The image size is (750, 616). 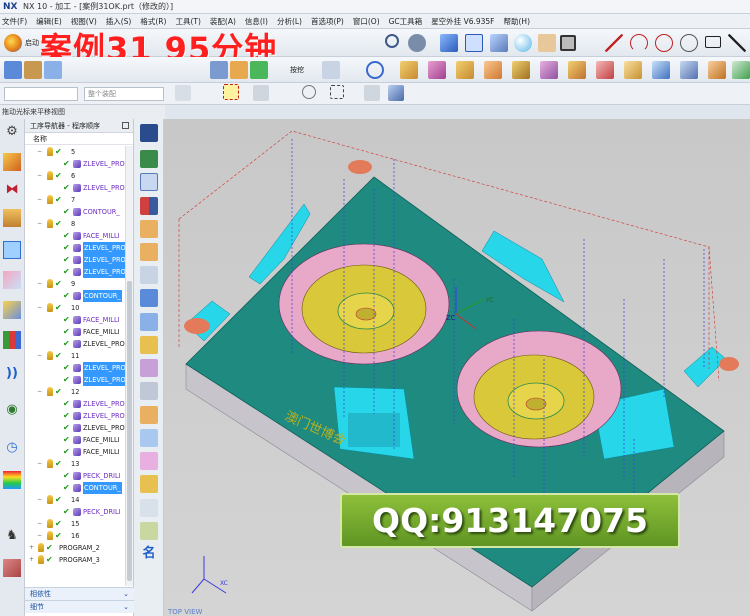 What do you see at coordinates (79, 606) in the screenshot?
I see `details-panel-toggle: 细节 ⌄` at bounding box center [79, 606].